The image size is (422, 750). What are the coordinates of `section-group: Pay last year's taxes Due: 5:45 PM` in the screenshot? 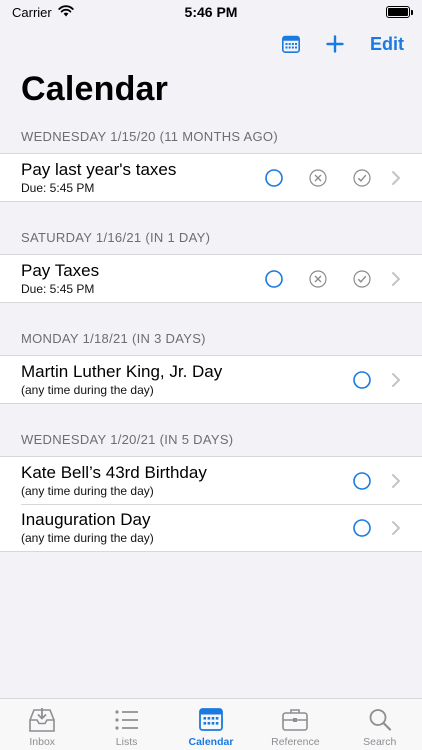 It's located at (211, 177).